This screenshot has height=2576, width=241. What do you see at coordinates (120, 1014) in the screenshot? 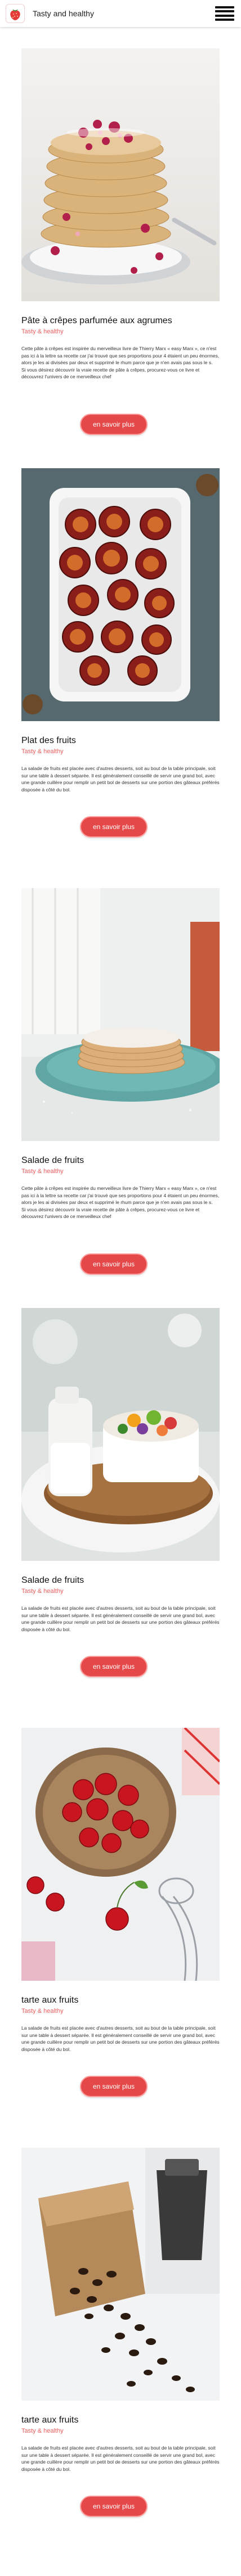
I see `pancakes-teal-plate-image` at bounding box center [120, 1014].